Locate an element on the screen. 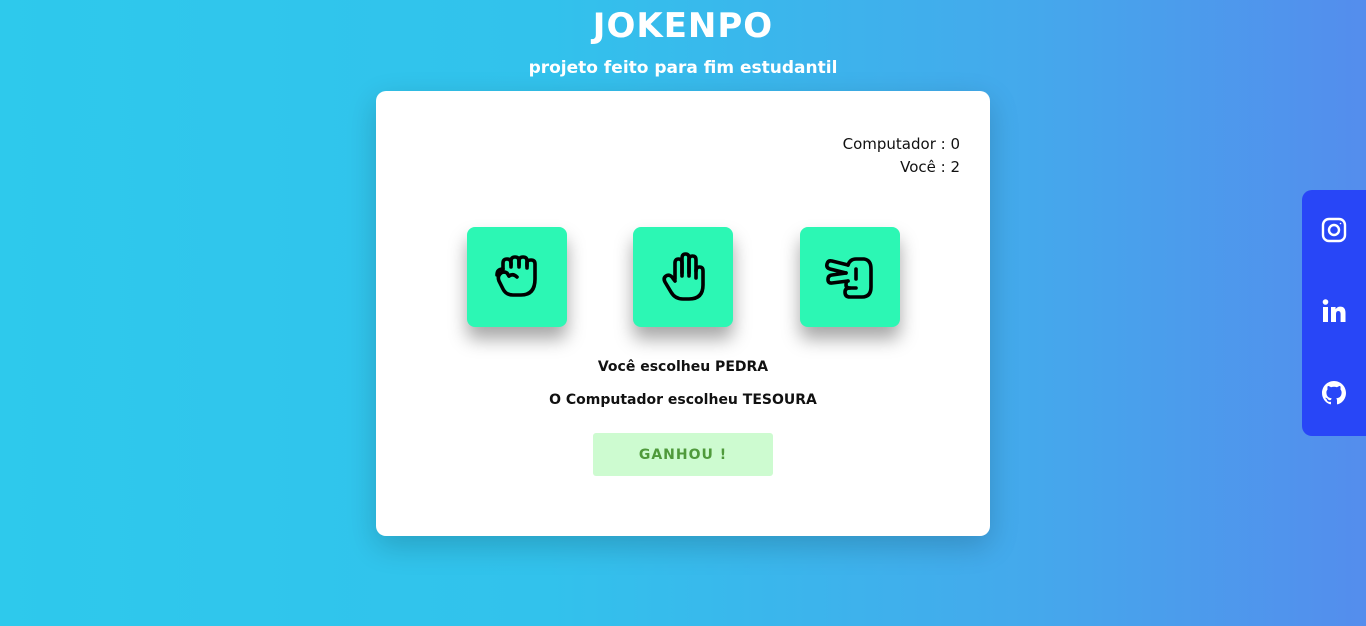 Image resolution: width=1366 pixels, height=626 pixels. scoreboard: Computador : 0 Você : 2 is located at coordinates (901, 156).